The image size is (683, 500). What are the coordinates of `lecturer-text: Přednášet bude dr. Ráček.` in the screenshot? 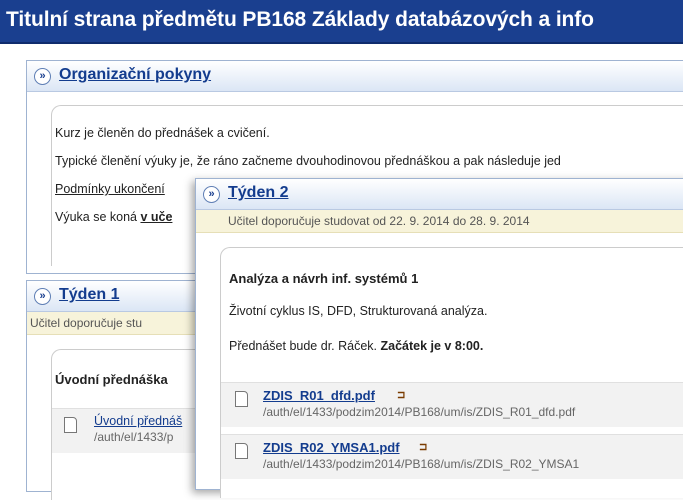 It's located at (305, 346).